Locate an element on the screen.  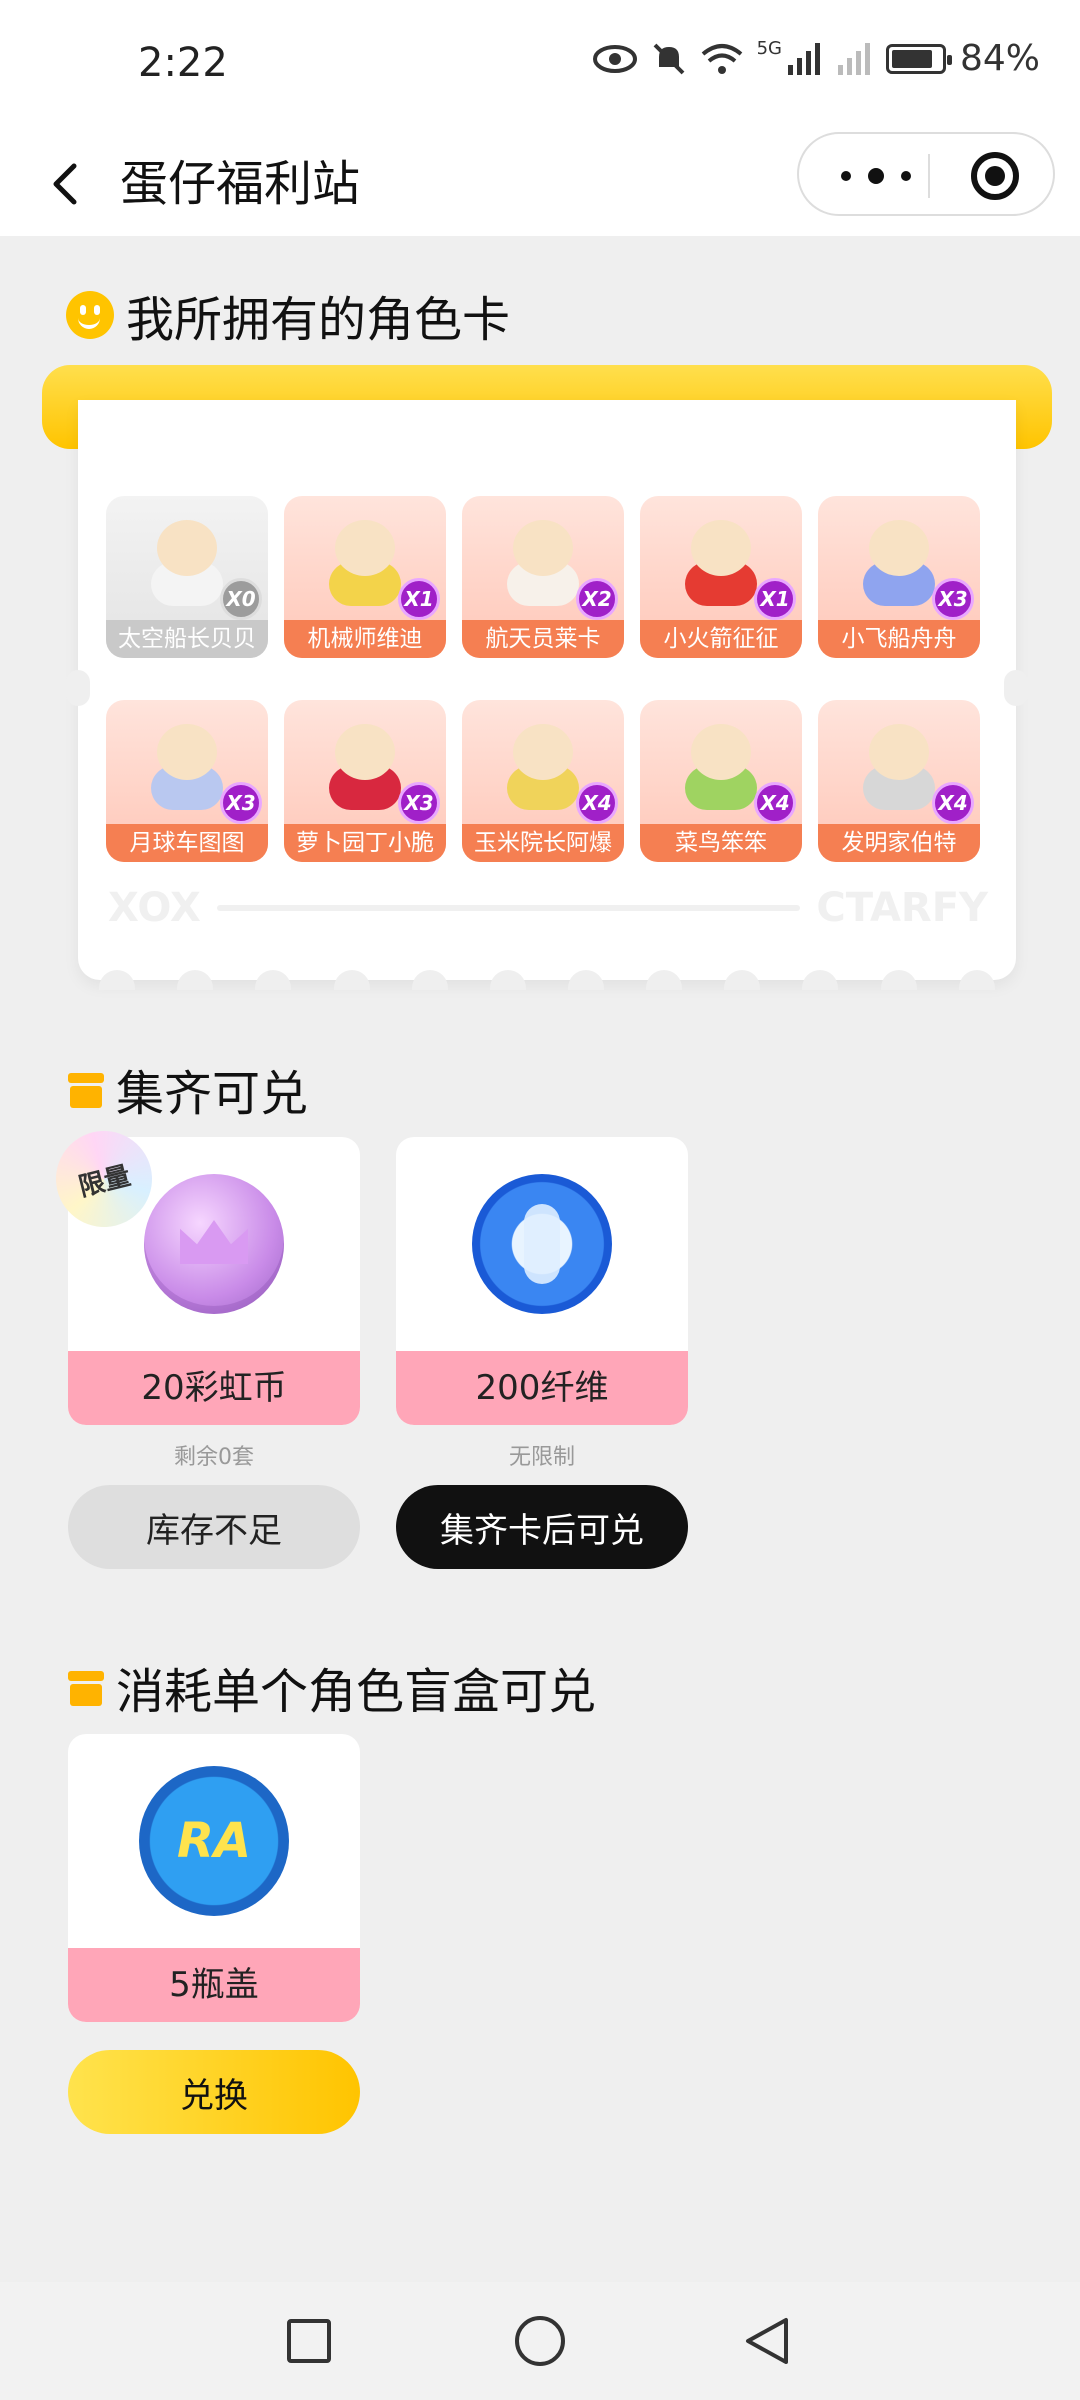
character-name: 机械师维迪 is located at coordinates (365, 639).